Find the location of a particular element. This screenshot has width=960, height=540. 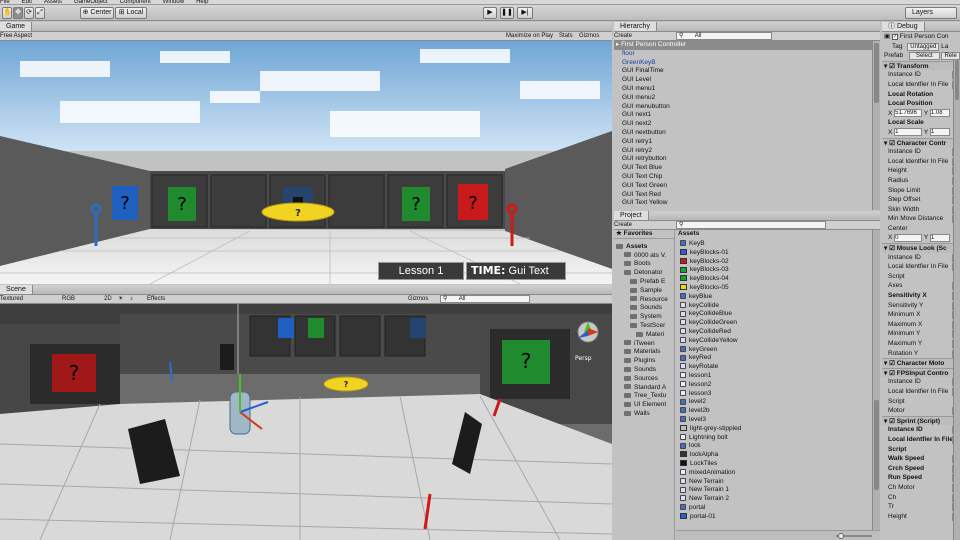

folder-item: Boots is located at coordinates (644, 264).